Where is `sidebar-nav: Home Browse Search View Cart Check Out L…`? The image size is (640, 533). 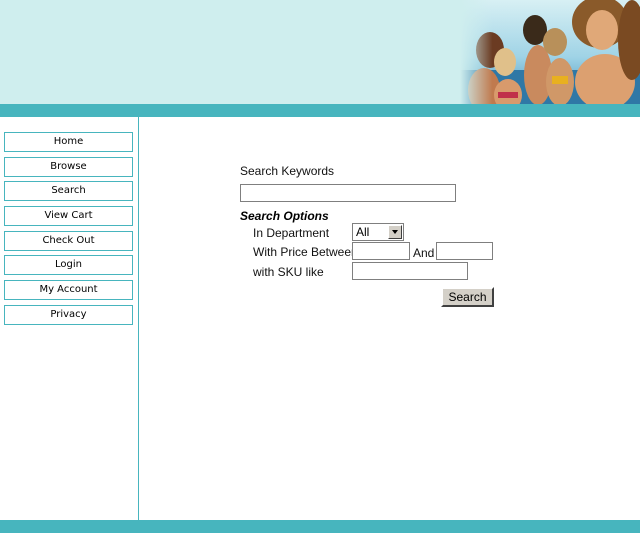 sidebar-nav: Home Browse Search View Cart Check Out L… is located at coordinates (68, 231).